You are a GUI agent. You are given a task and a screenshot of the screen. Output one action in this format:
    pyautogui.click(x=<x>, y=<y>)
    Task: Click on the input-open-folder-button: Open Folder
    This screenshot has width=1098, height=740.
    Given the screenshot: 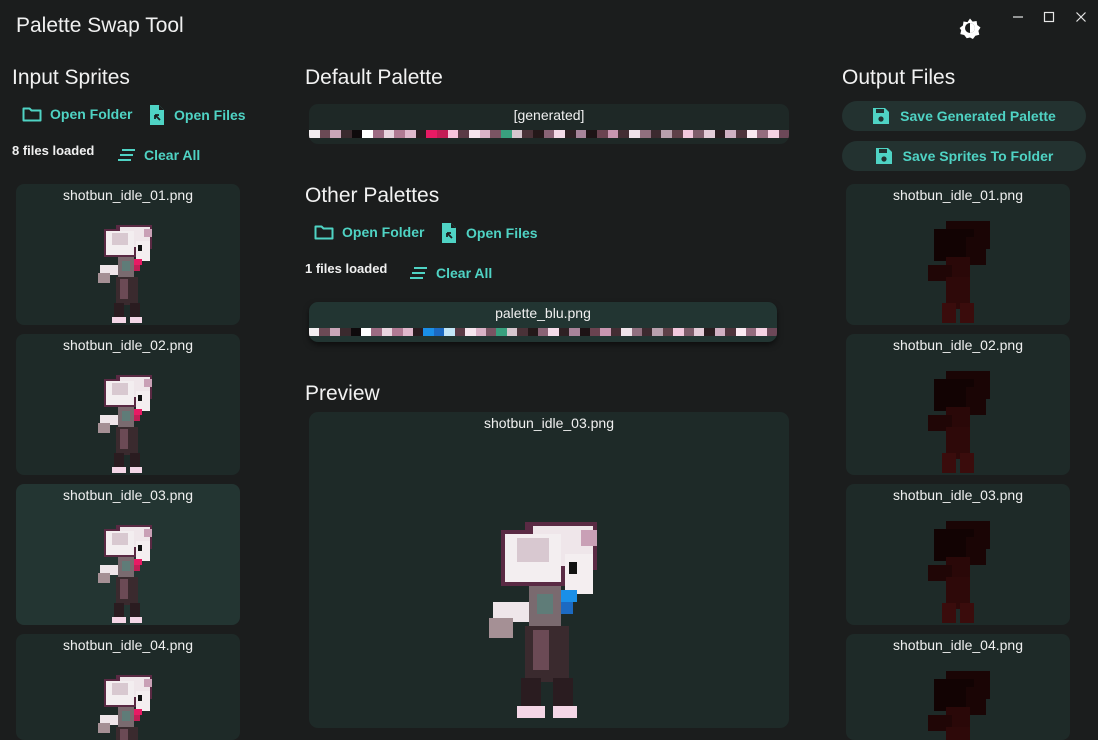 What is the action you would take?
    pyautogui.click(x=77, y=114)
    